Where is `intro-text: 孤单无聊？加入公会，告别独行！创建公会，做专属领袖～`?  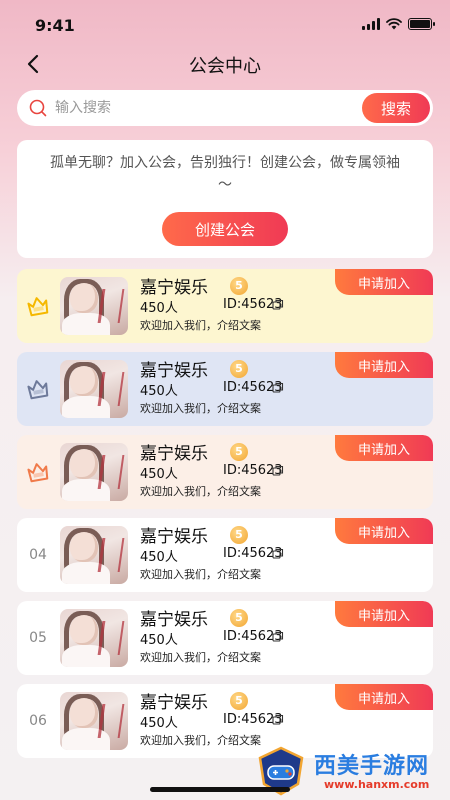
intro-text: 孤单无聊？加入公会，告别独行！创建公会，做专属领袖～ is located at coordinates (225, 174).